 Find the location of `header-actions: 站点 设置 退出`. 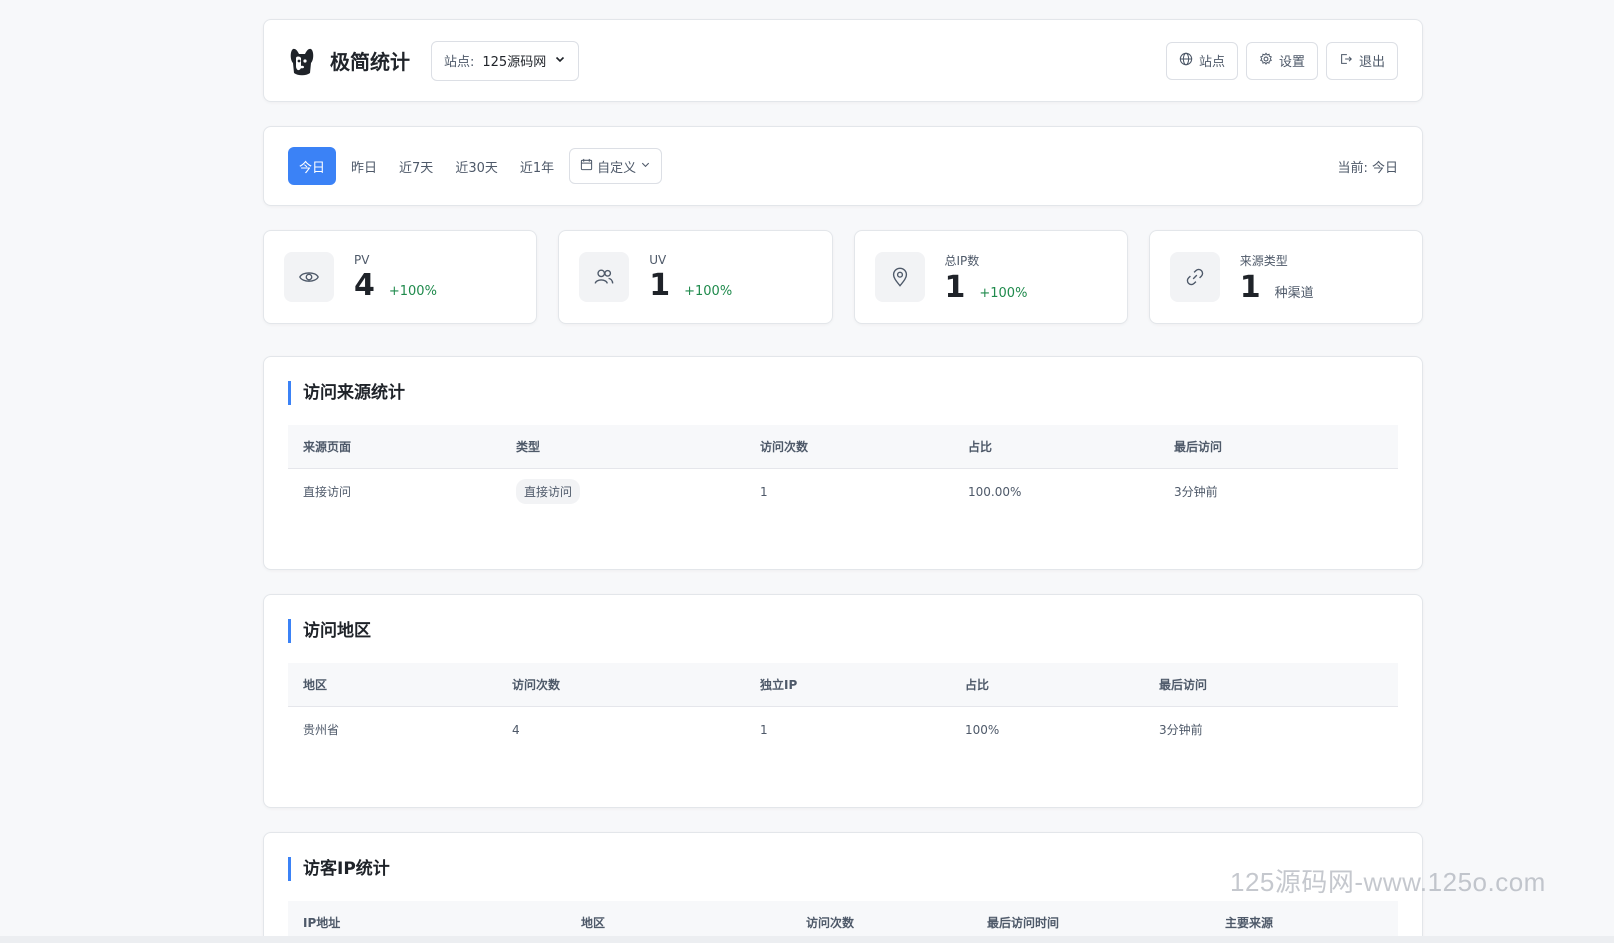

header-actions: 站点 设置 退出 is located at coordinates (1281, 60).